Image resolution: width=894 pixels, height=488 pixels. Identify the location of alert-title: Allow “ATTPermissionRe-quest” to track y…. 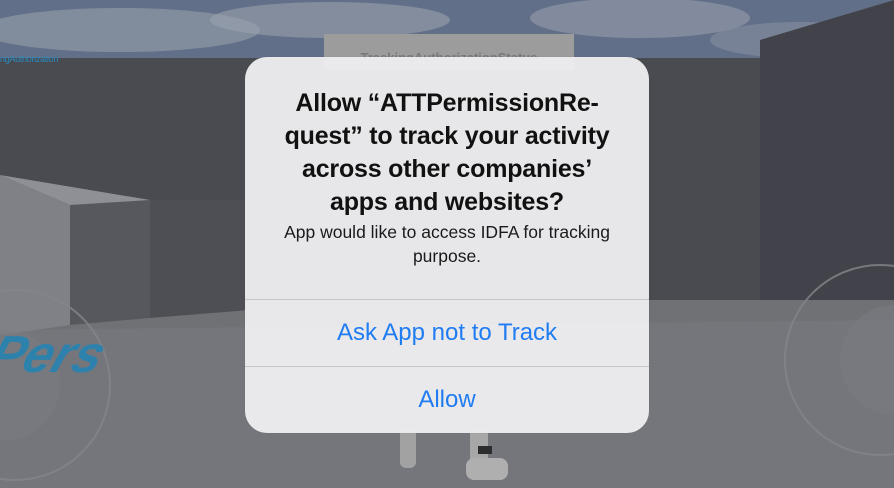
(447, 152).